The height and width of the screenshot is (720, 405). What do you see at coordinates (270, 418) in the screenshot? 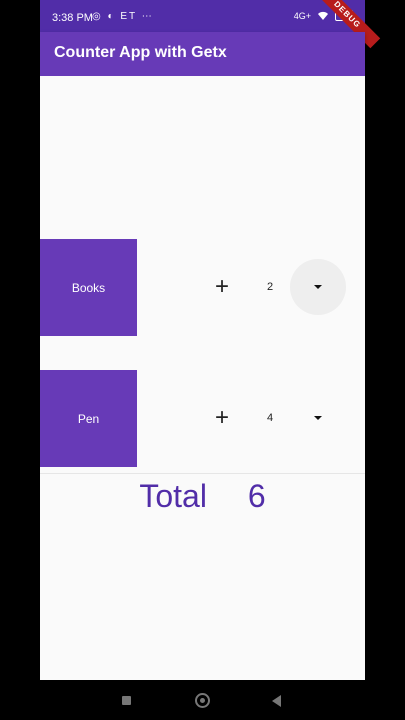
I see `pen-count: 4` at bounding box center [270, 418].